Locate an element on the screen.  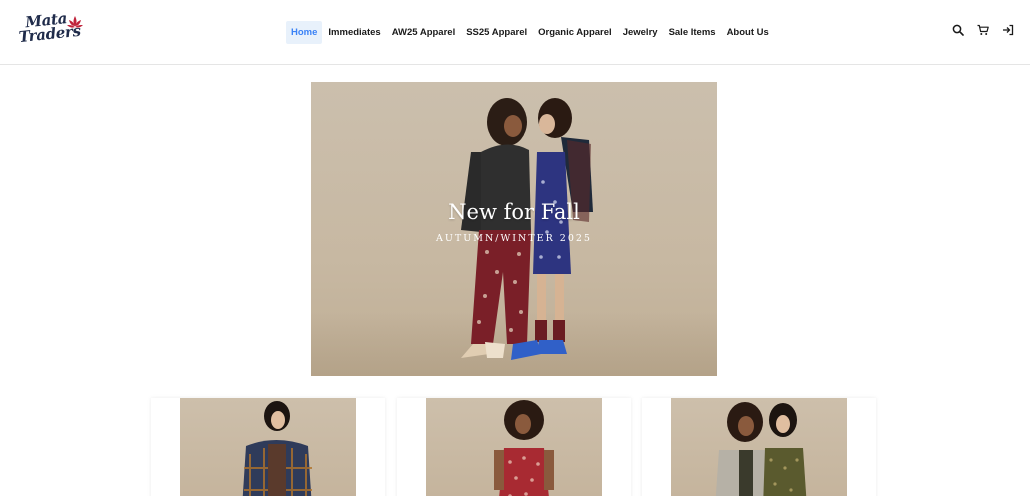
nav-home: Home is located at coordinates (304, 32).